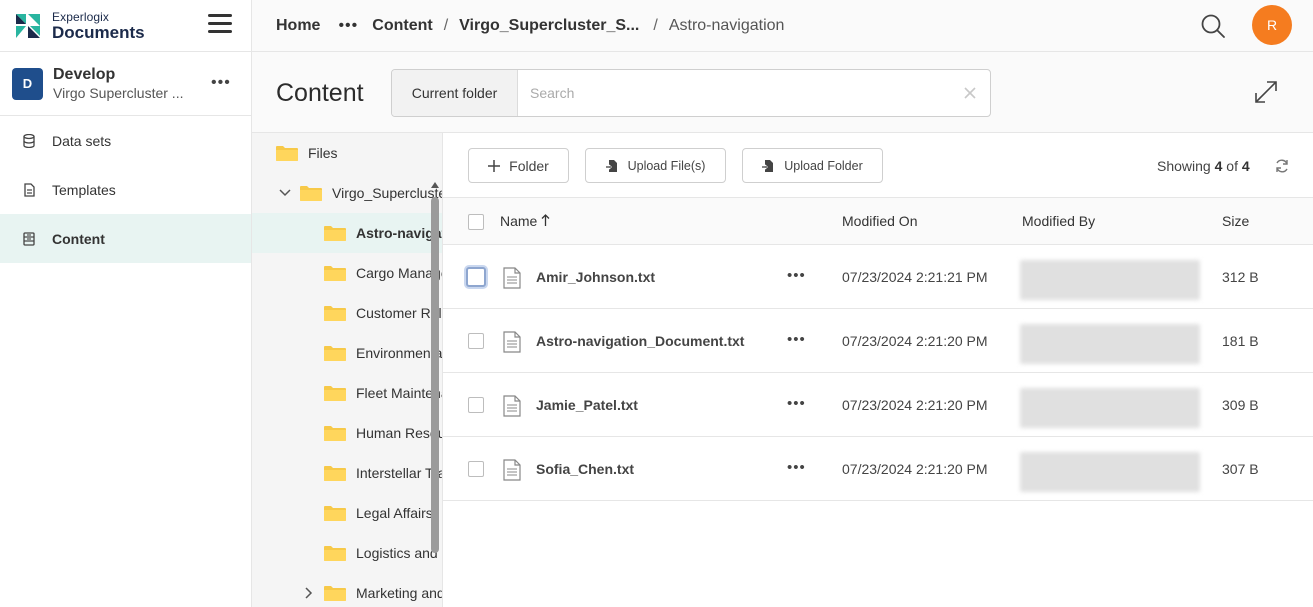 This screenshot has width=1313, height=607. I want to click on project-name: Develop, so click(84, 74).